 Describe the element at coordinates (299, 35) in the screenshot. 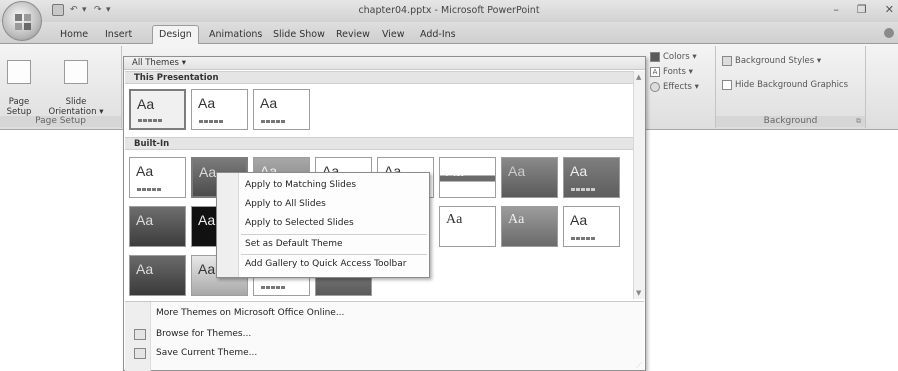

I see `tab-slide-show: Slide Show` at that location.